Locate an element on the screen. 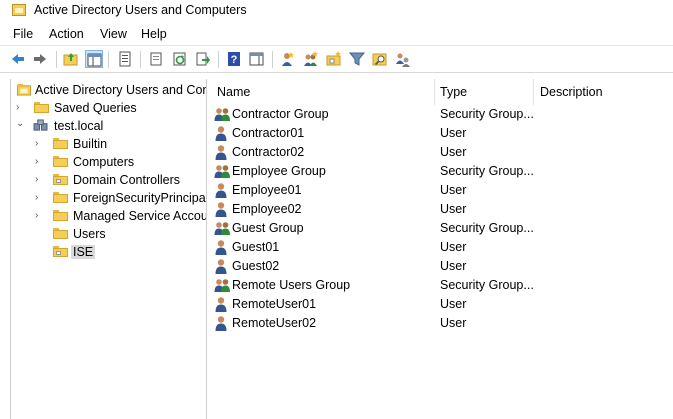 The image size is (673, 419). up-folder-icon is located at coordinates (71, 59).